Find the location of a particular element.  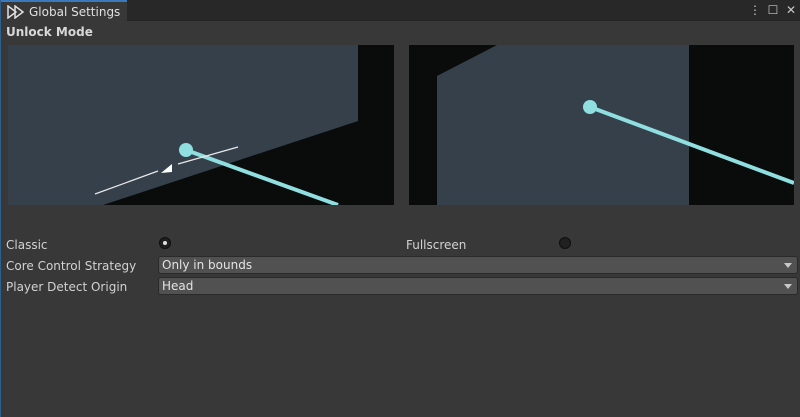

more-menu-icon: ⋮ is located at coordinates (755, 10).